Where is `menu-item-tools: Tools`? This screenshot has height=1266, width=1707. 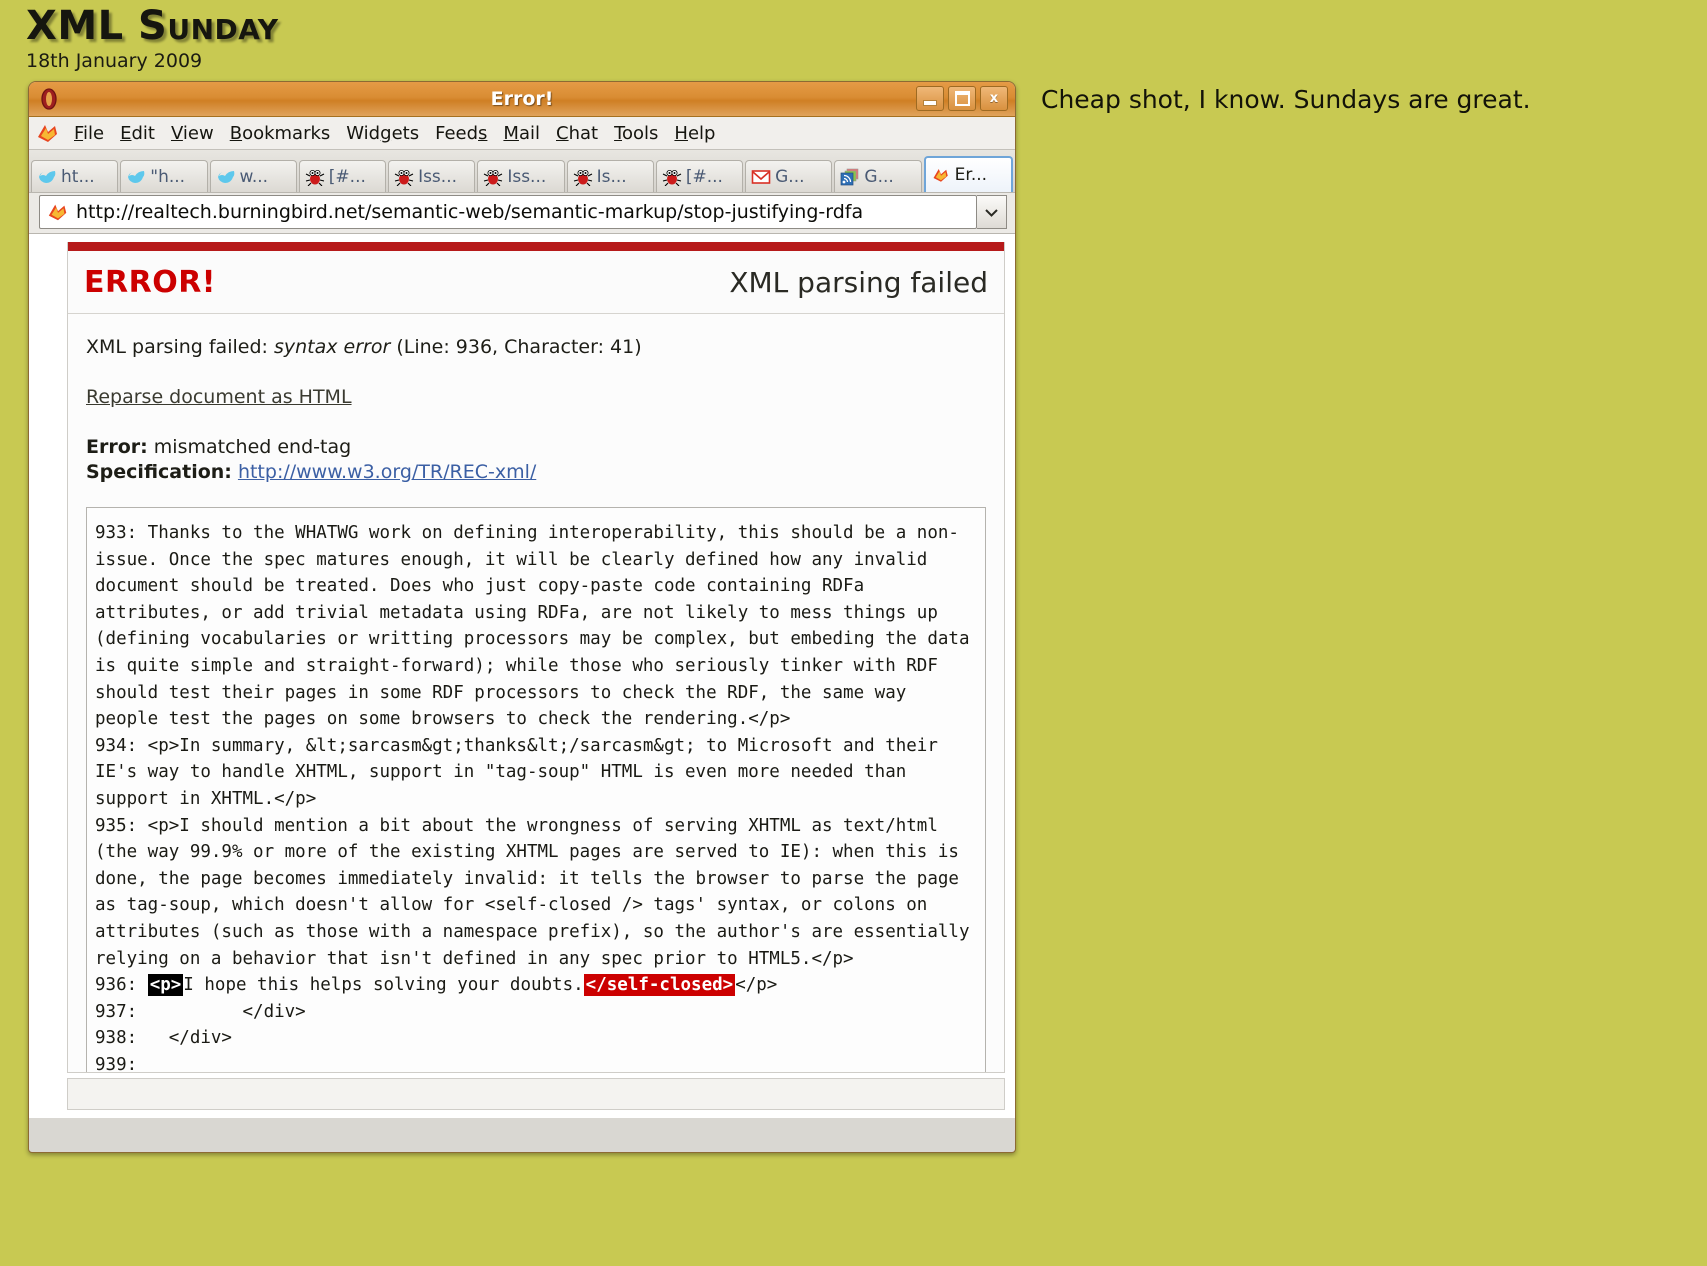 menu-item-tools: Tools is located at coordinates (636, 133).